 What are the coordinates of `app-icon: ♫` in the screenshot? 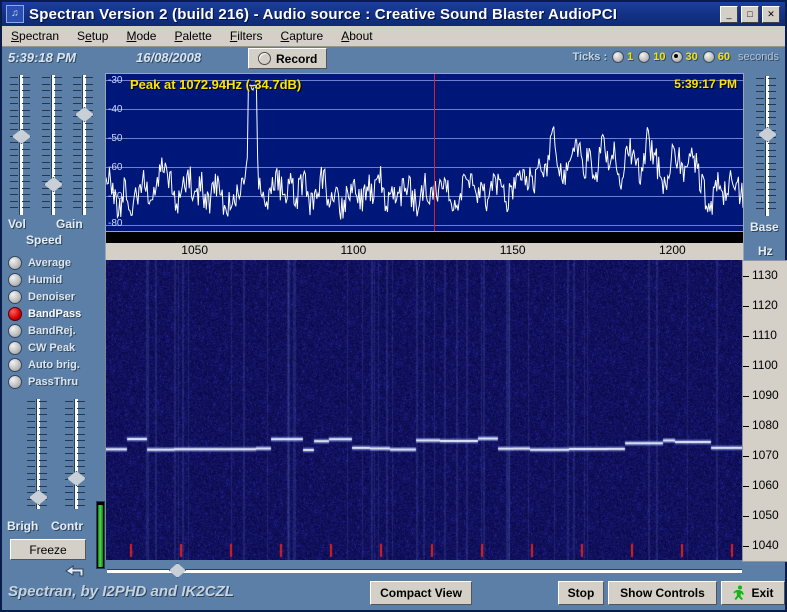 It's located at (15, 14).